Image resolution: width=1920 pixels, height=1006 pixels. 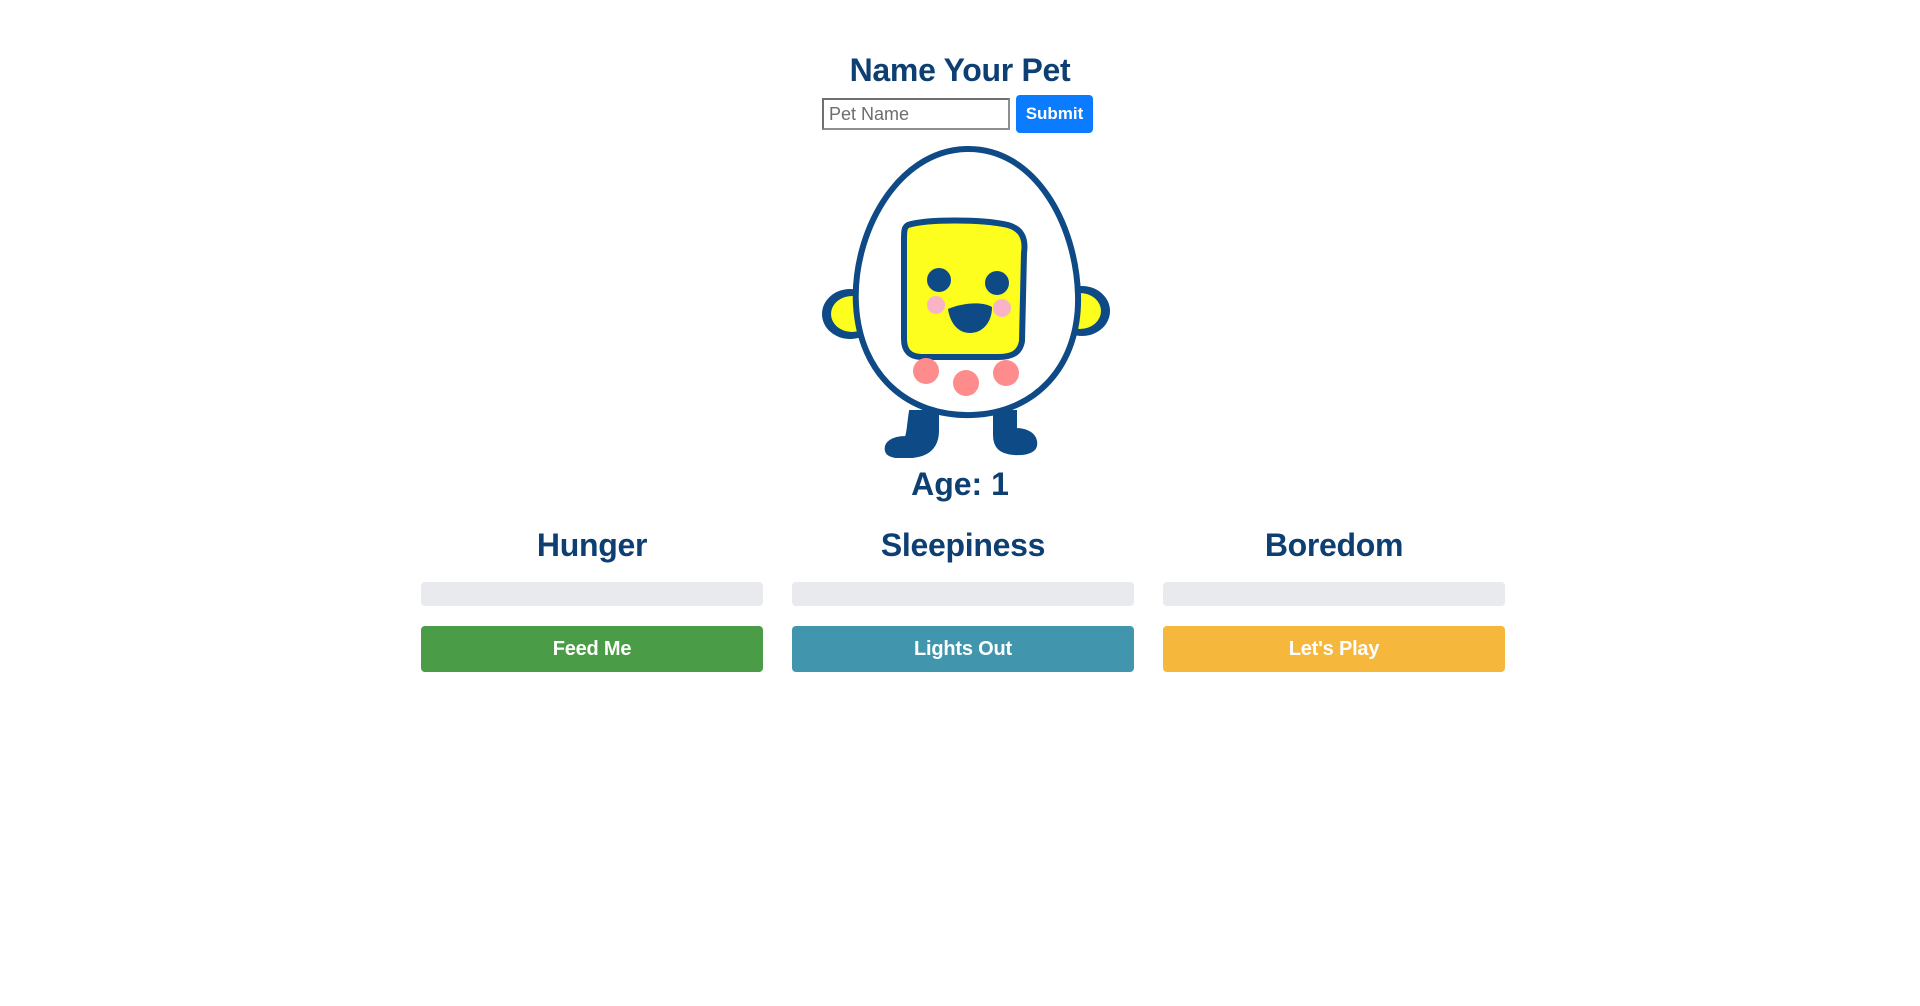 What do you see at coordinates (963, 594) in the screenshot?
I see `sleepiness-progress-bar` at bounding box center [963, 594].